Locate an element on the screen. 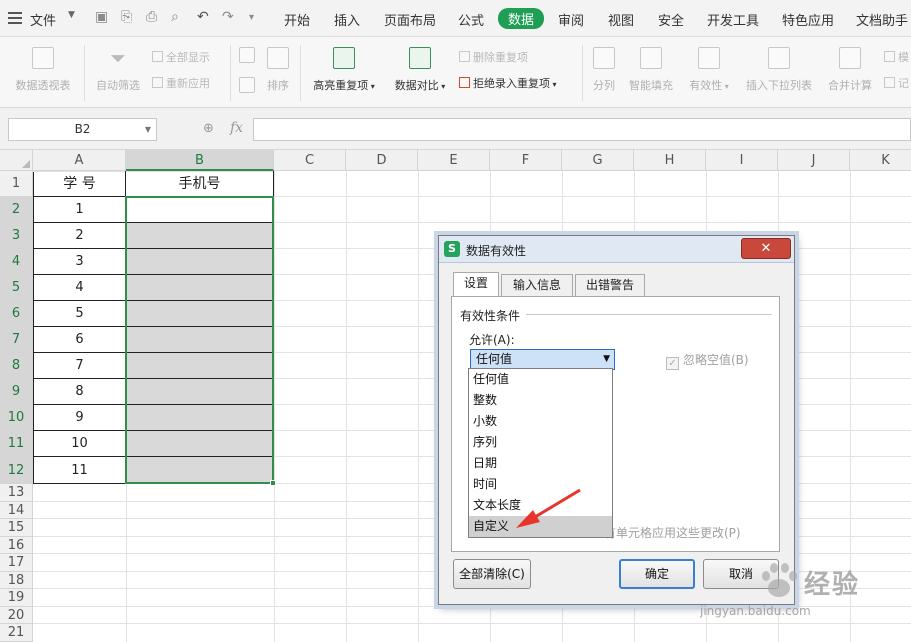 Image resolution: width=911 pixels, height=642 pixels. cell-a12: 11 is located at coordinates (80, 470).